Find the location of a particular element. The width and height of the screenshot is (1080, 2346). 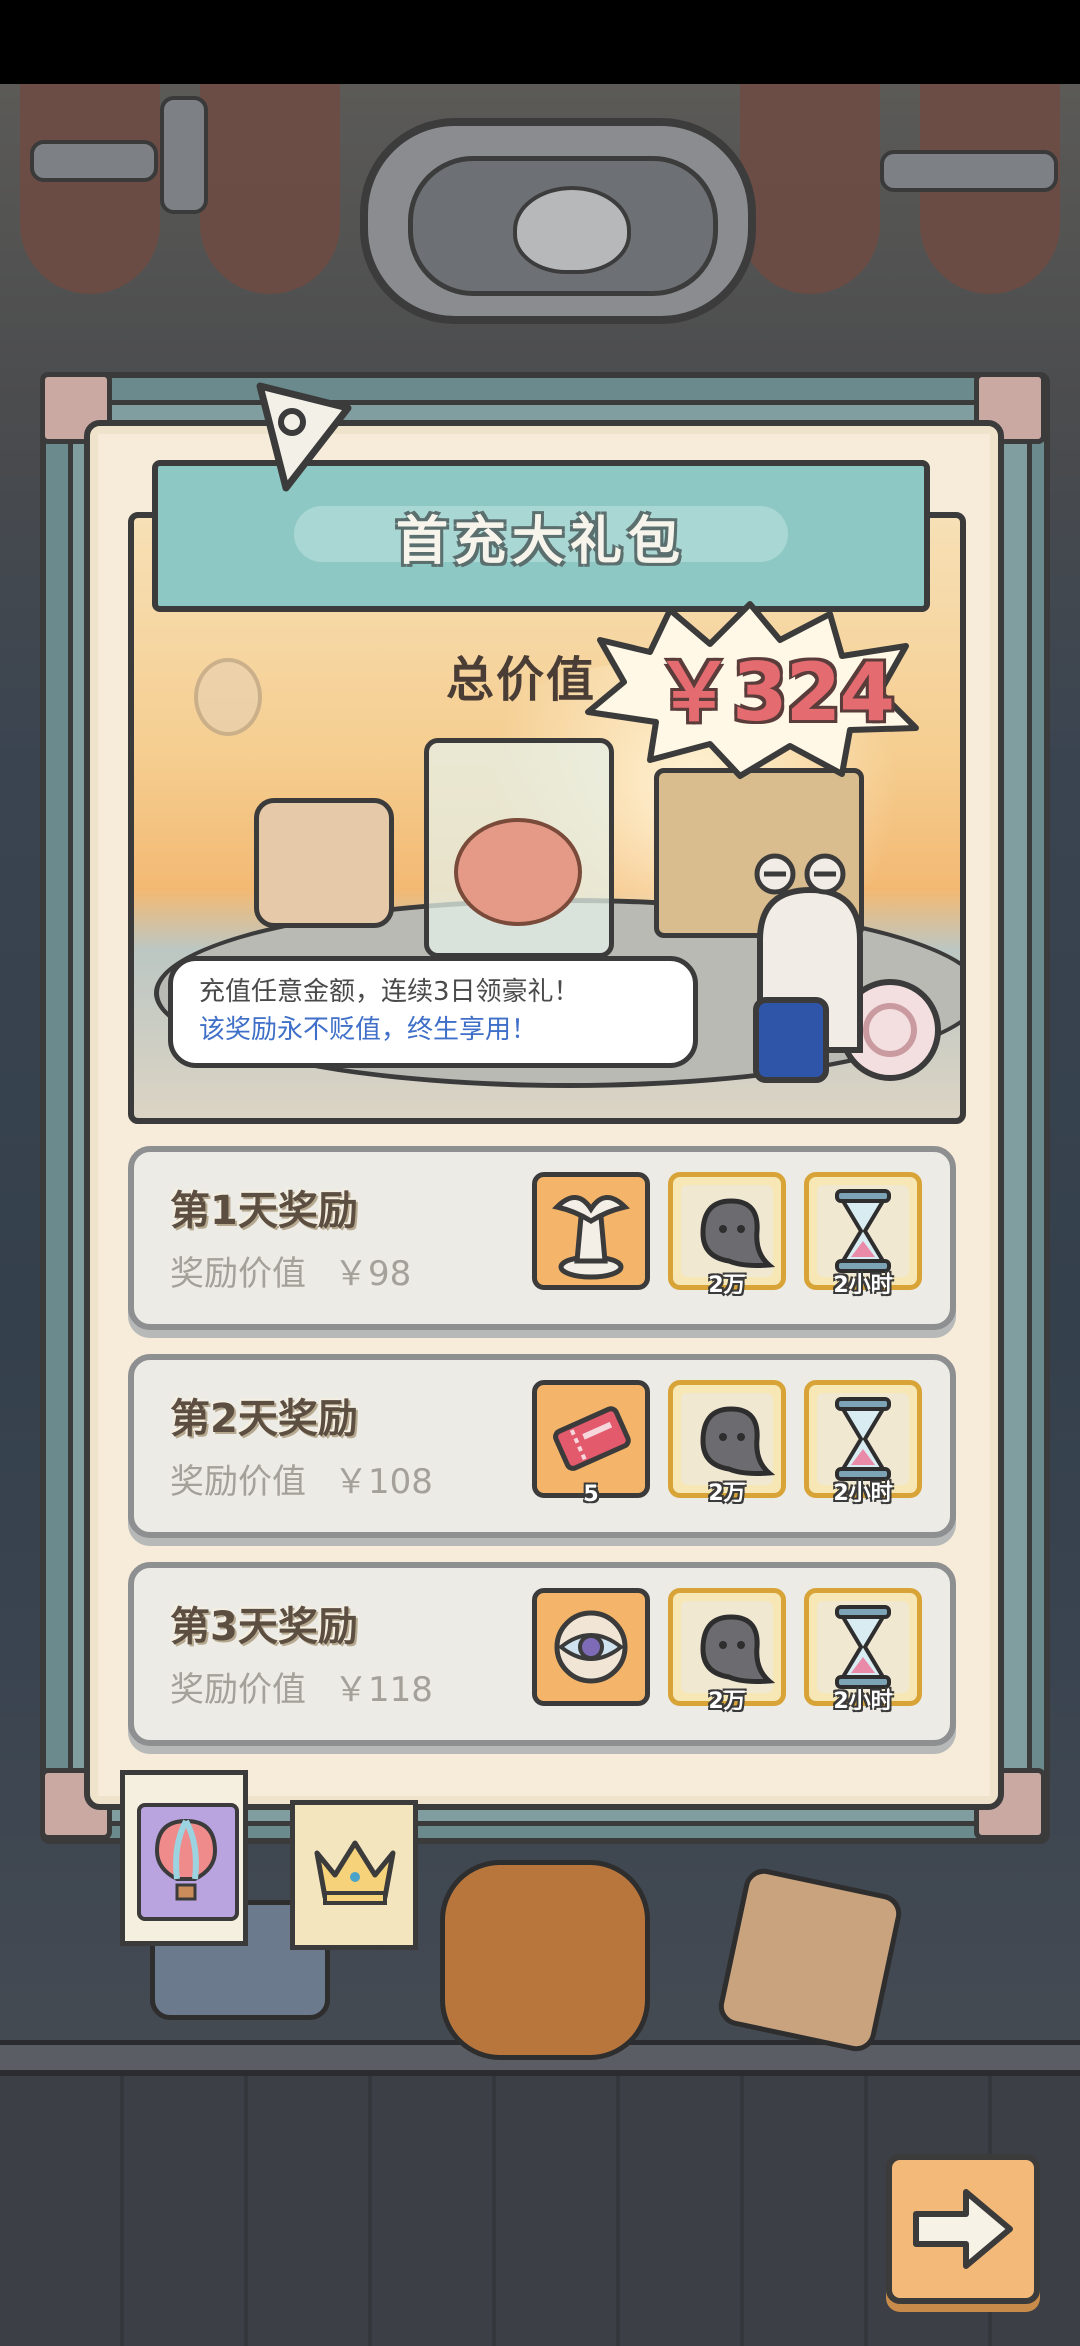

snail-mascot-icon is located at coordinates (847, 968).